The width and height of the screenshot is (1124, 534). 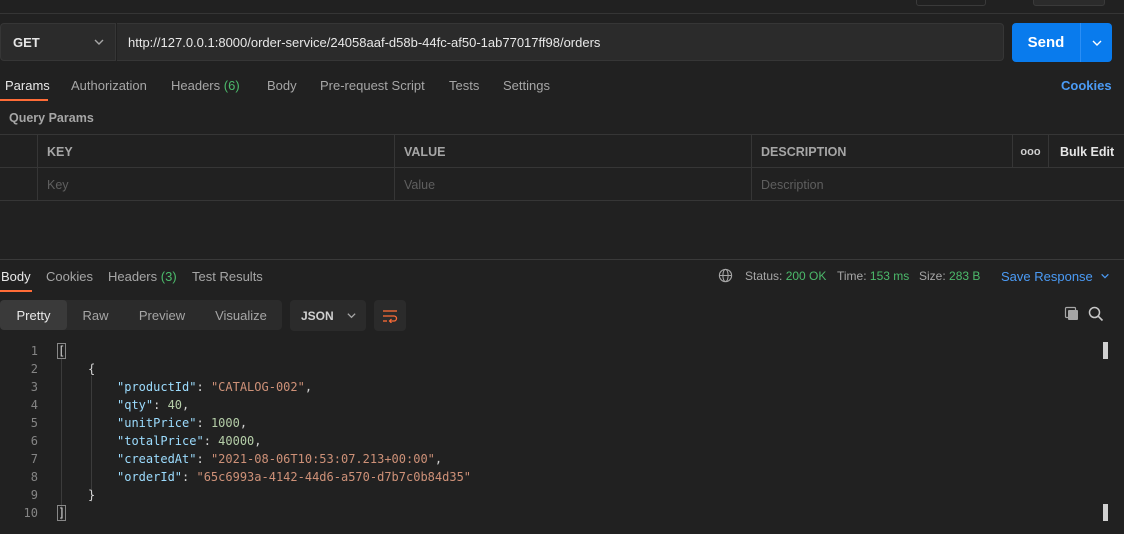 I want to click on globe-icon, so click(x=725, y=275).